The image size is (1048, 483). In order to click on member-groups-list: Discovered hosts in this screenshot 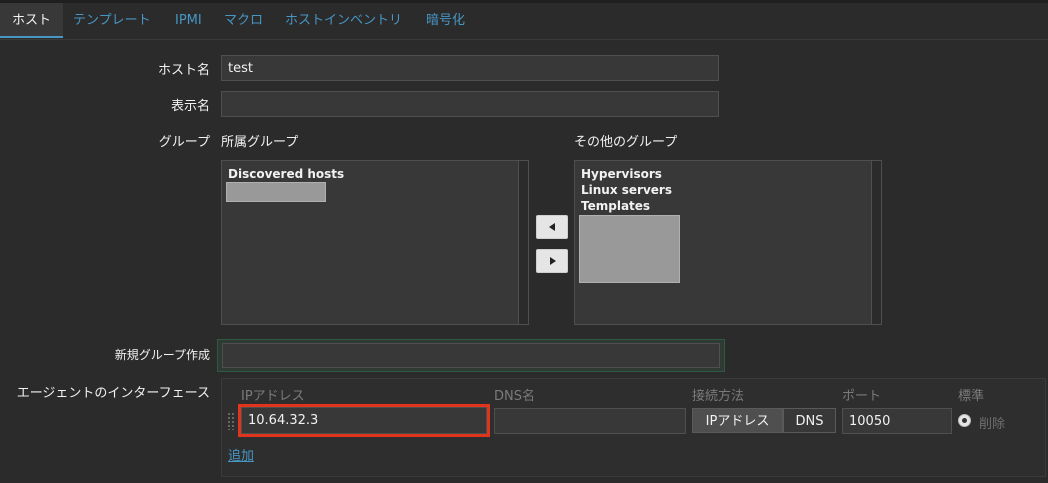, I will do `click(375, 242)`.